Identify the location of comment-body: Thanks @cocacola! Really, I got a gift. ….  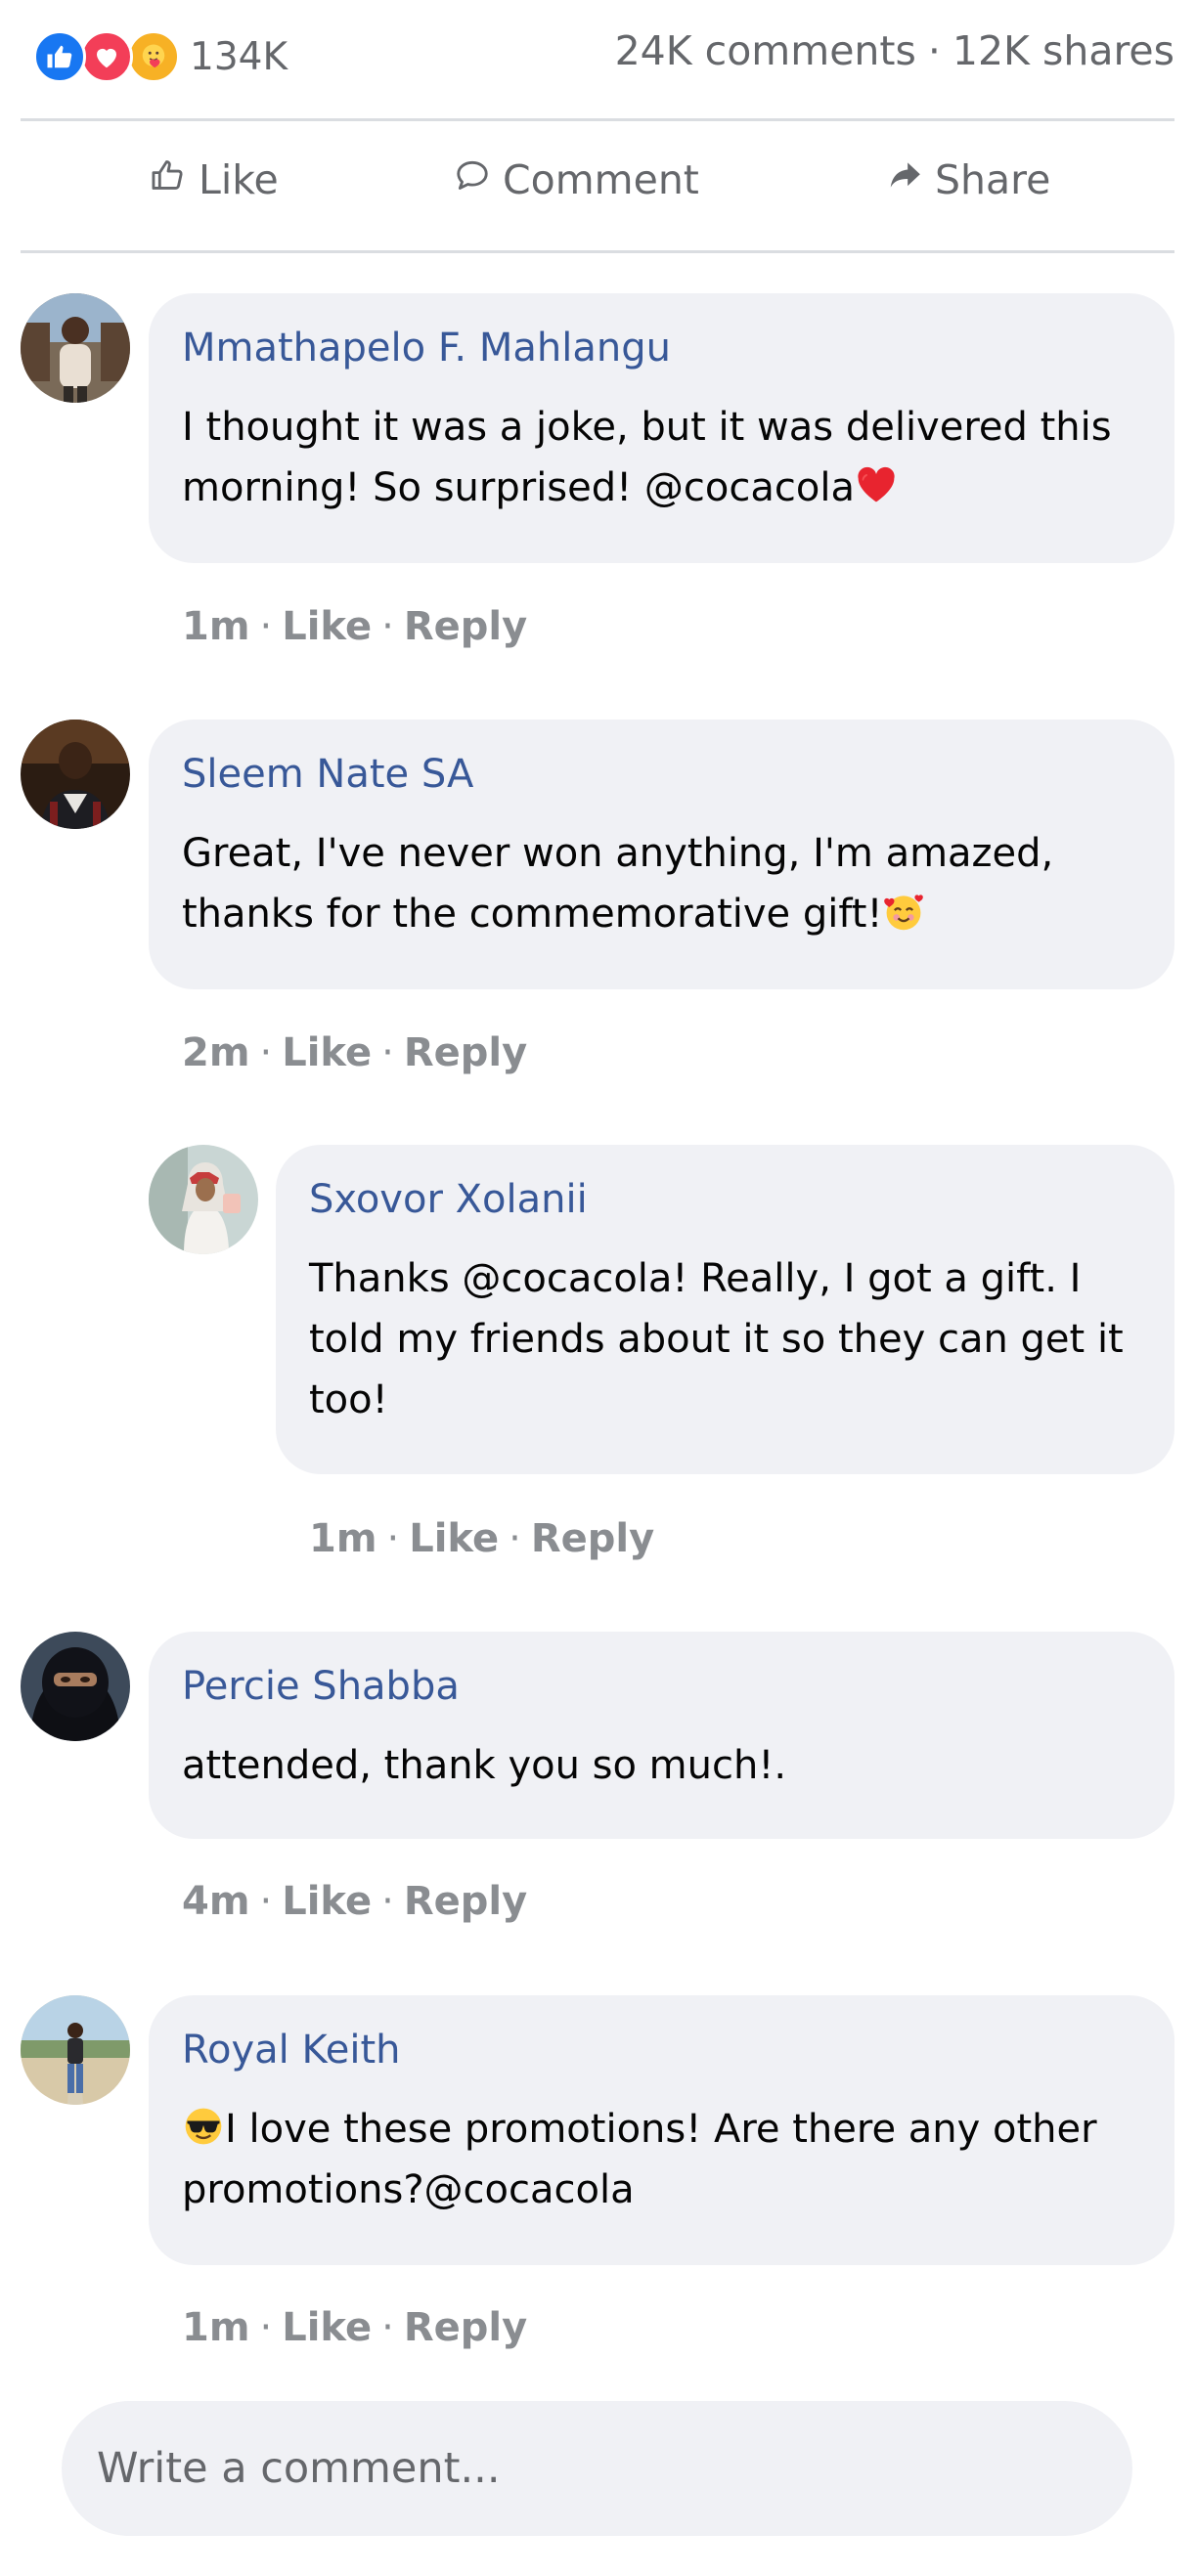
(716, 1339).